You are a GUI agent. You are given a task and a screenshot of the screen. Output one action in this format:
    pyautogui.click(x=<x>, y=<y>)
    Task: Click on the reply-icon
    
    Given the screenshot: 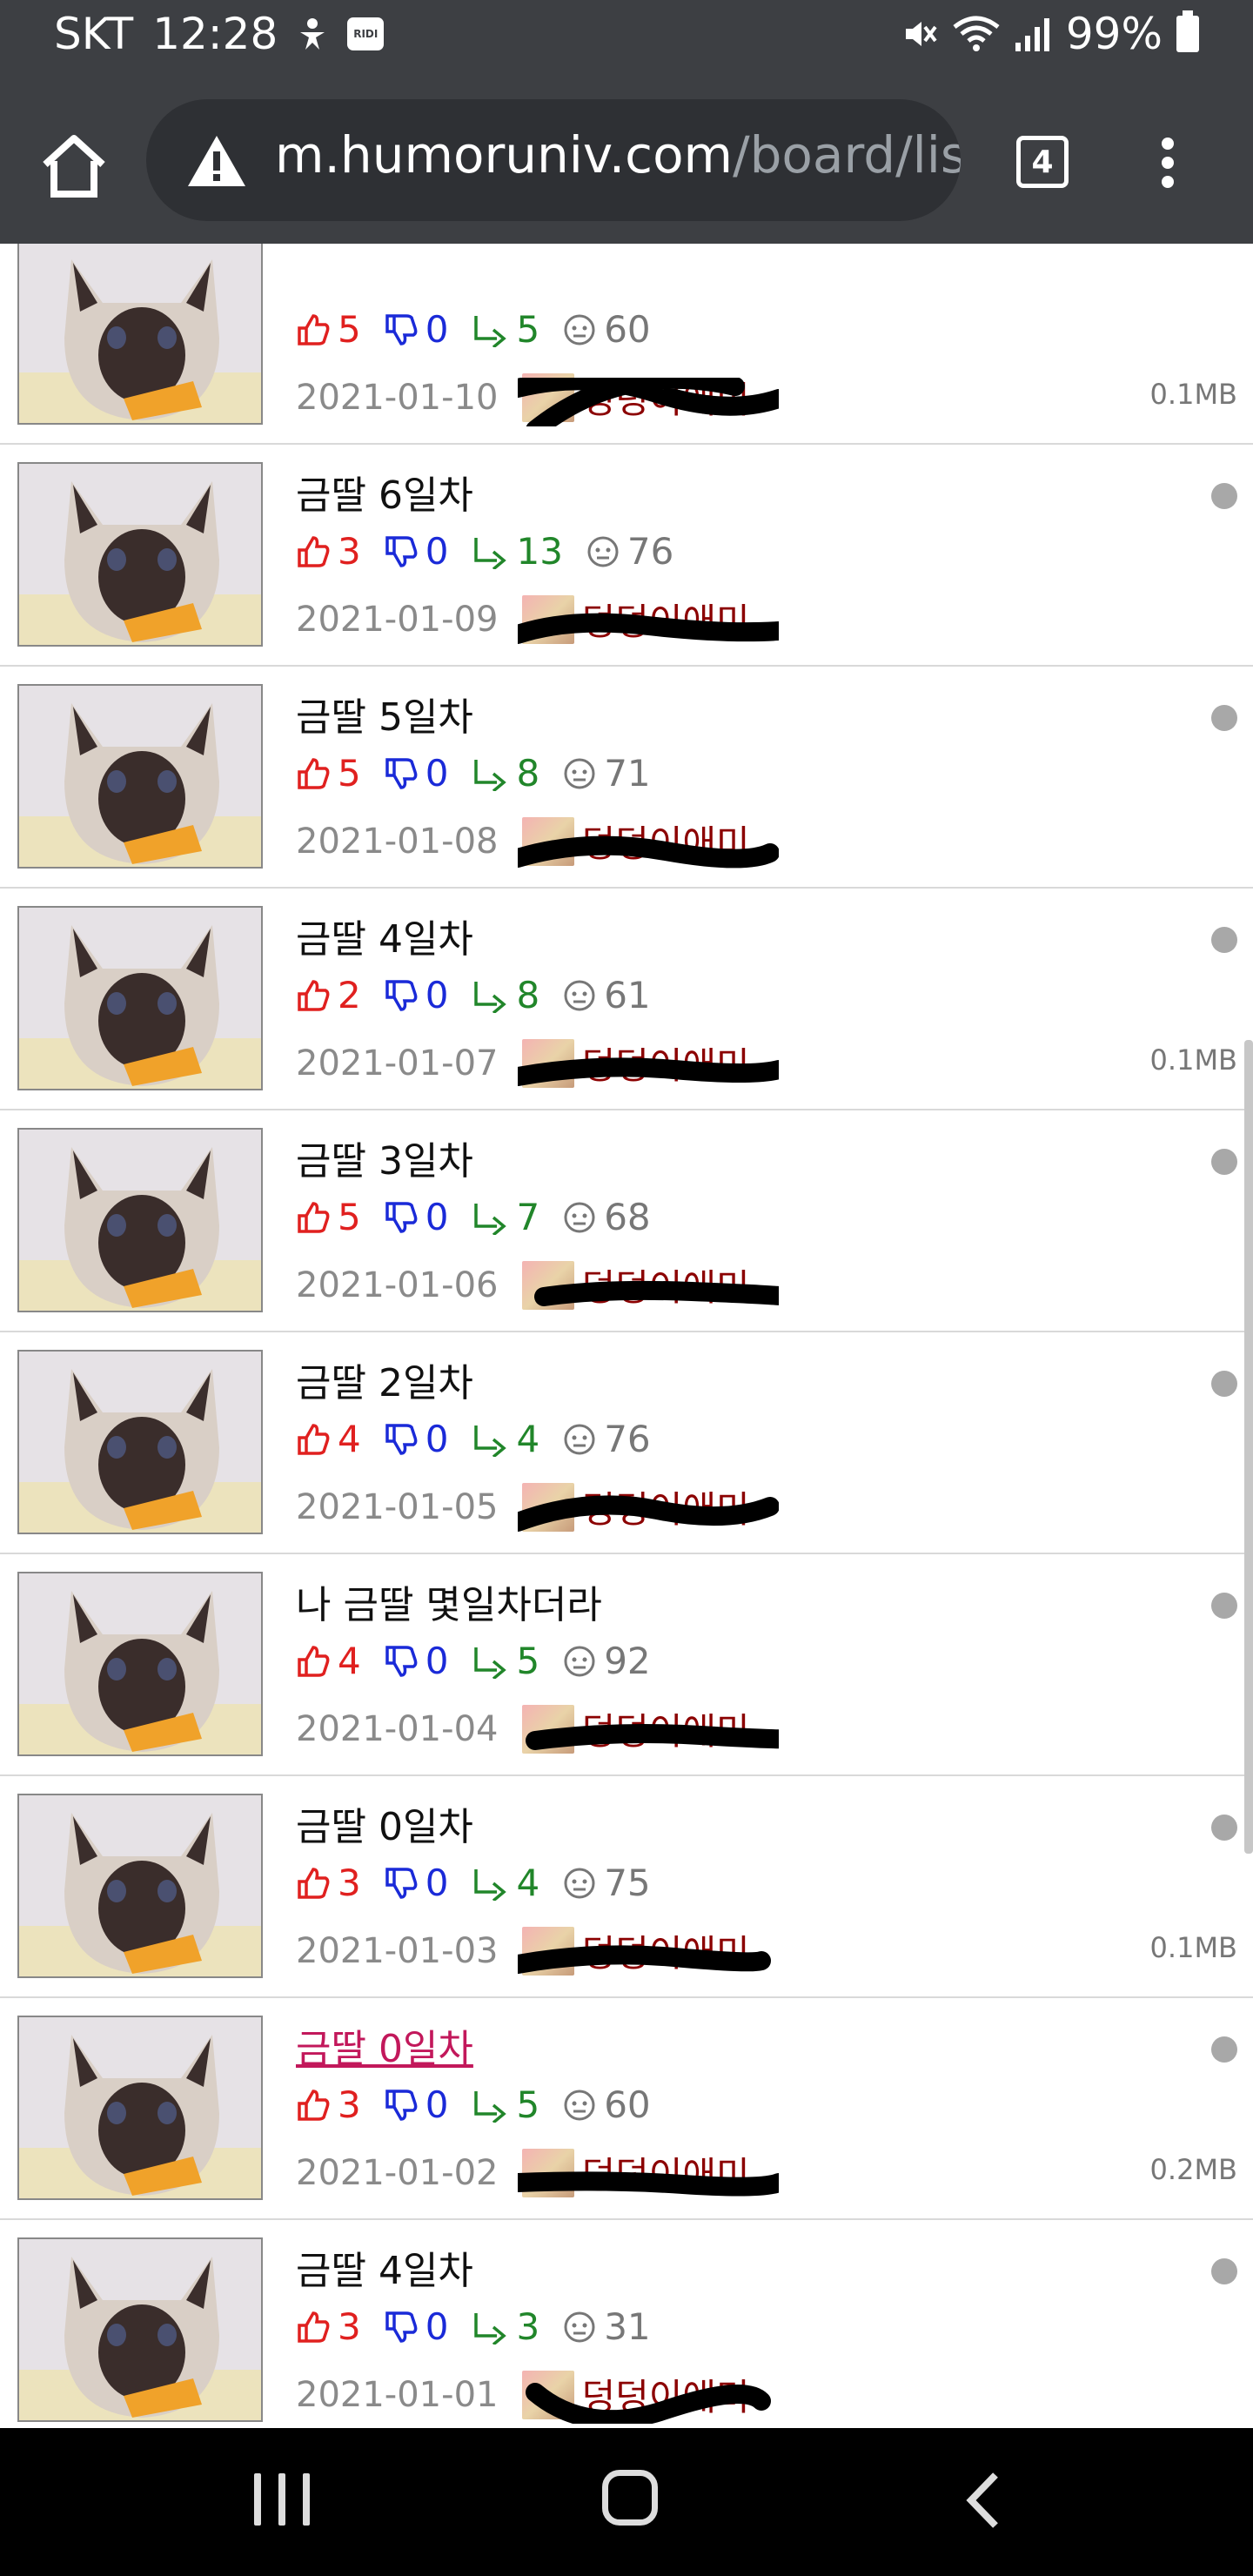 What is the action you would take?
    pyautogui.click(x=490, y=2328)
    